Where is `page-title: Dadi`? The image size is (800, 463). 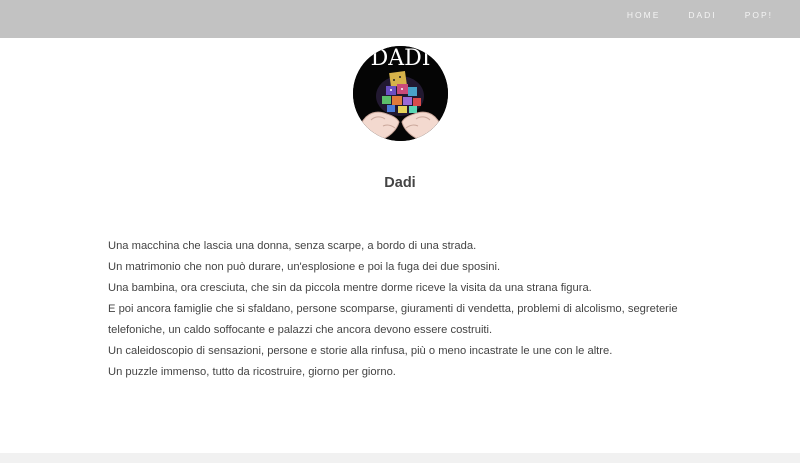 page-title: Dadi is located at coordinates (400, 183).